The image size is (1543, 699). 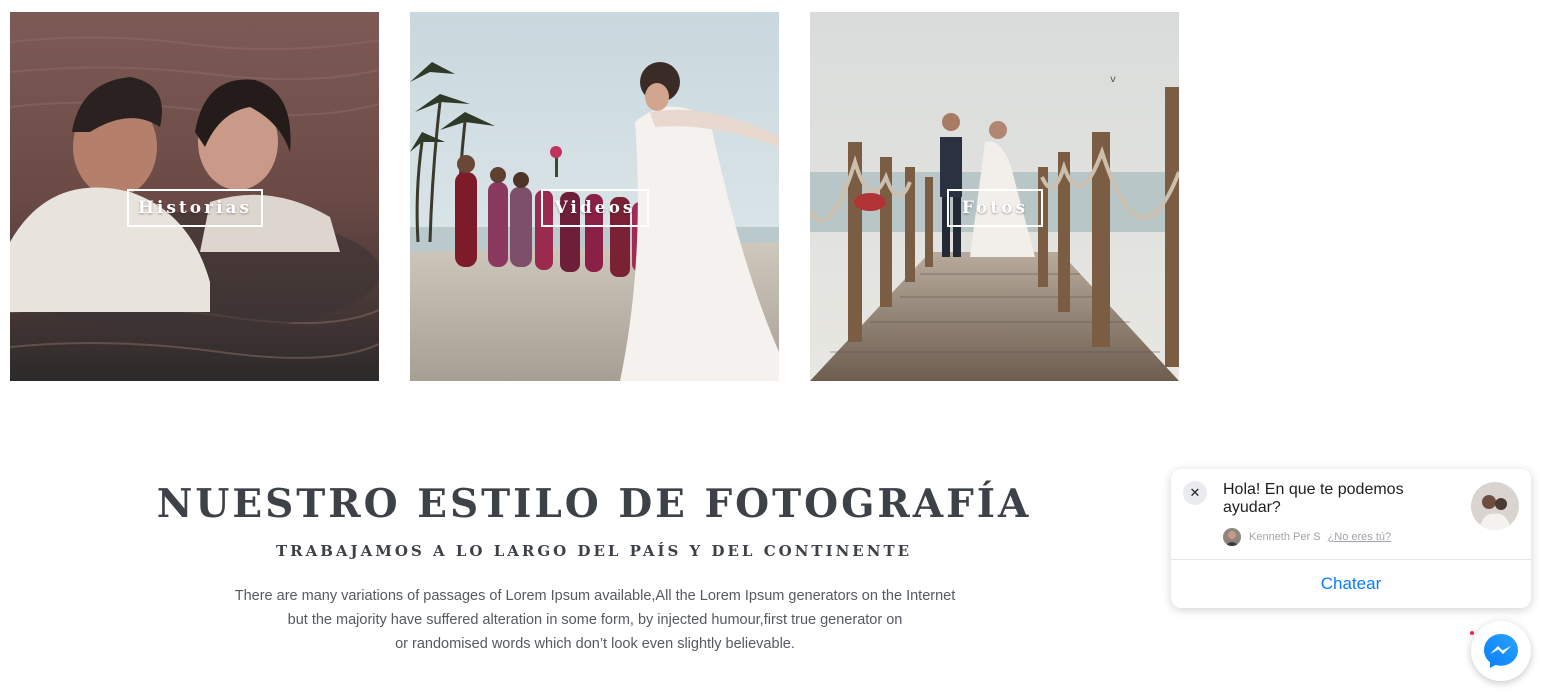 I want to click on tile-label: Videos, so click(x=595, y=208).